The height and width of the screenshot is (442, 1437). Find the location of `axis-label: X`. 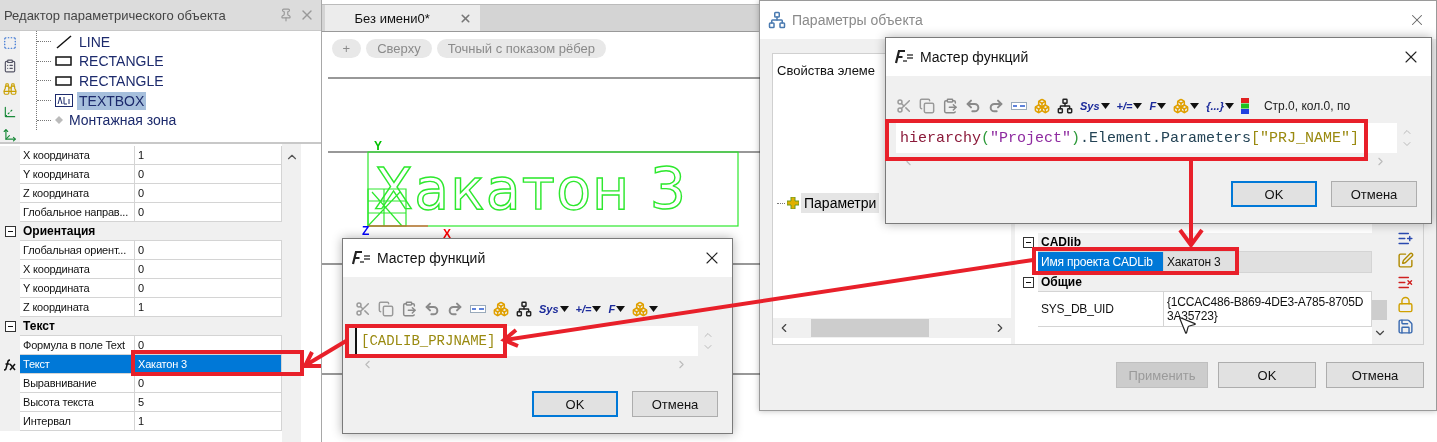

axis-label: X is located at coordinates (446, 234).